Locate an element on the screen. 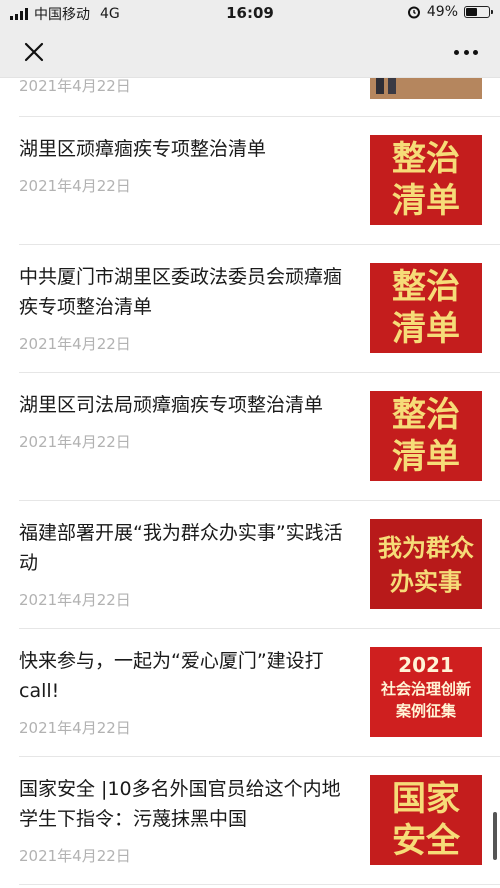 Image resolution: width=500 pixels, height=888 pixels. status-right: 49% is located at coordinates (450, 12).